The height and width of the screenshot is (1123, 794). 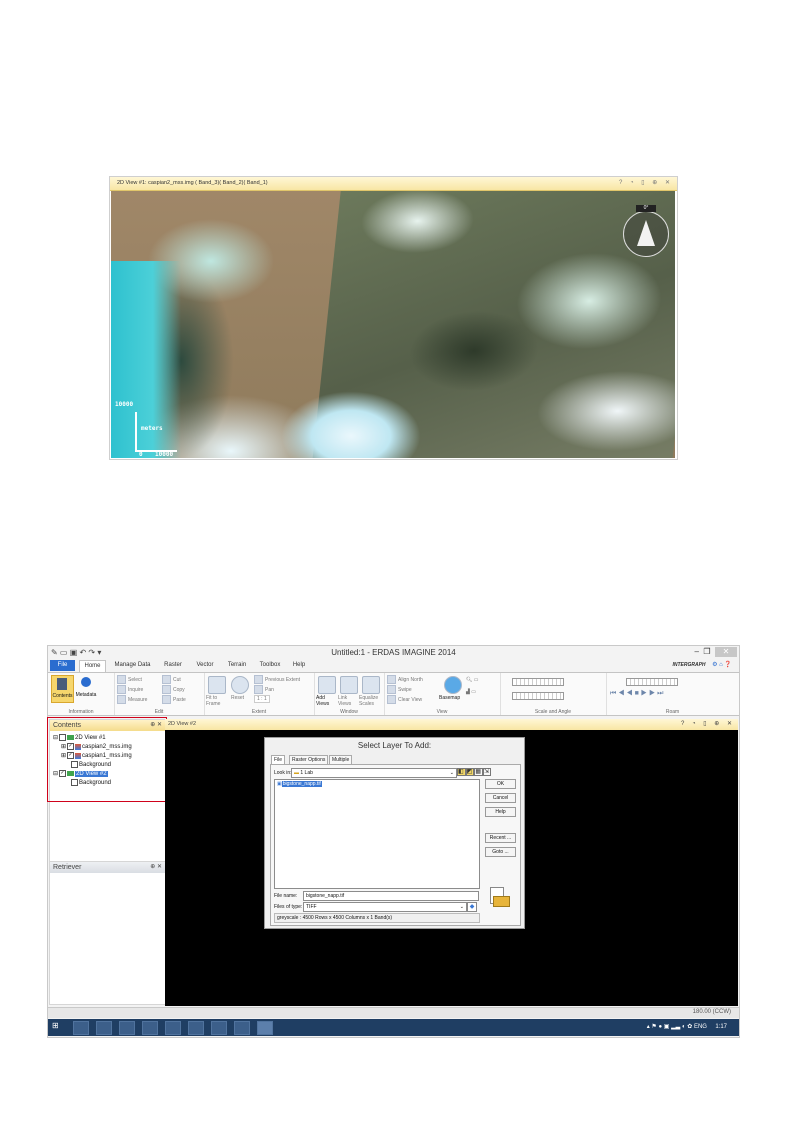 I want to click on chrome-icon, so click(x=104, y=1028).